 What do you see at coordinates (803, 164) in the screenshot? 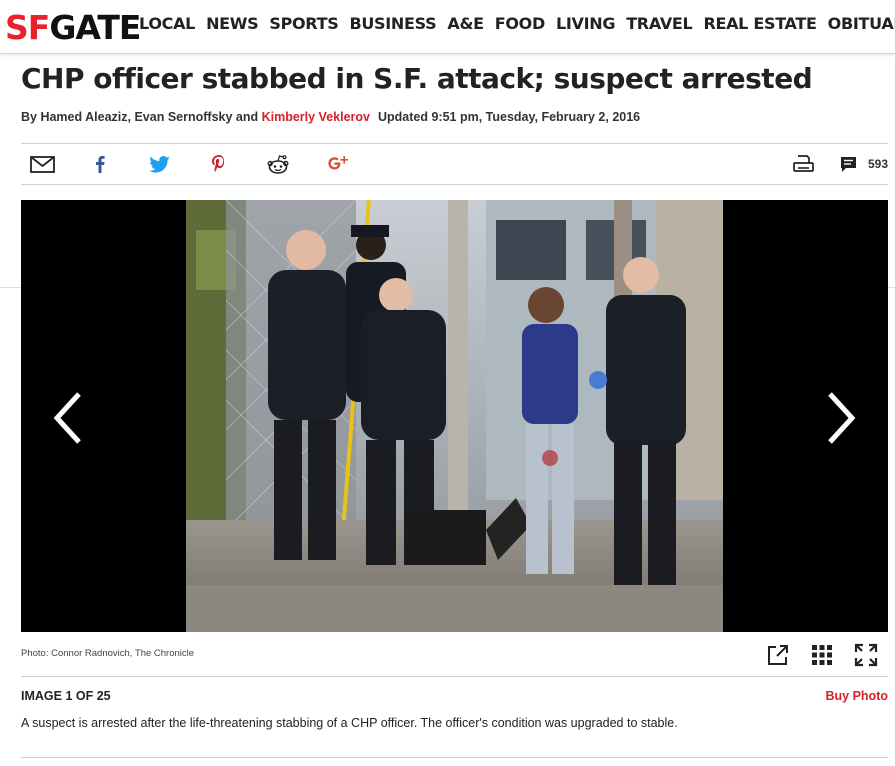
I see `print-icon` at bounding box center [803, 164].